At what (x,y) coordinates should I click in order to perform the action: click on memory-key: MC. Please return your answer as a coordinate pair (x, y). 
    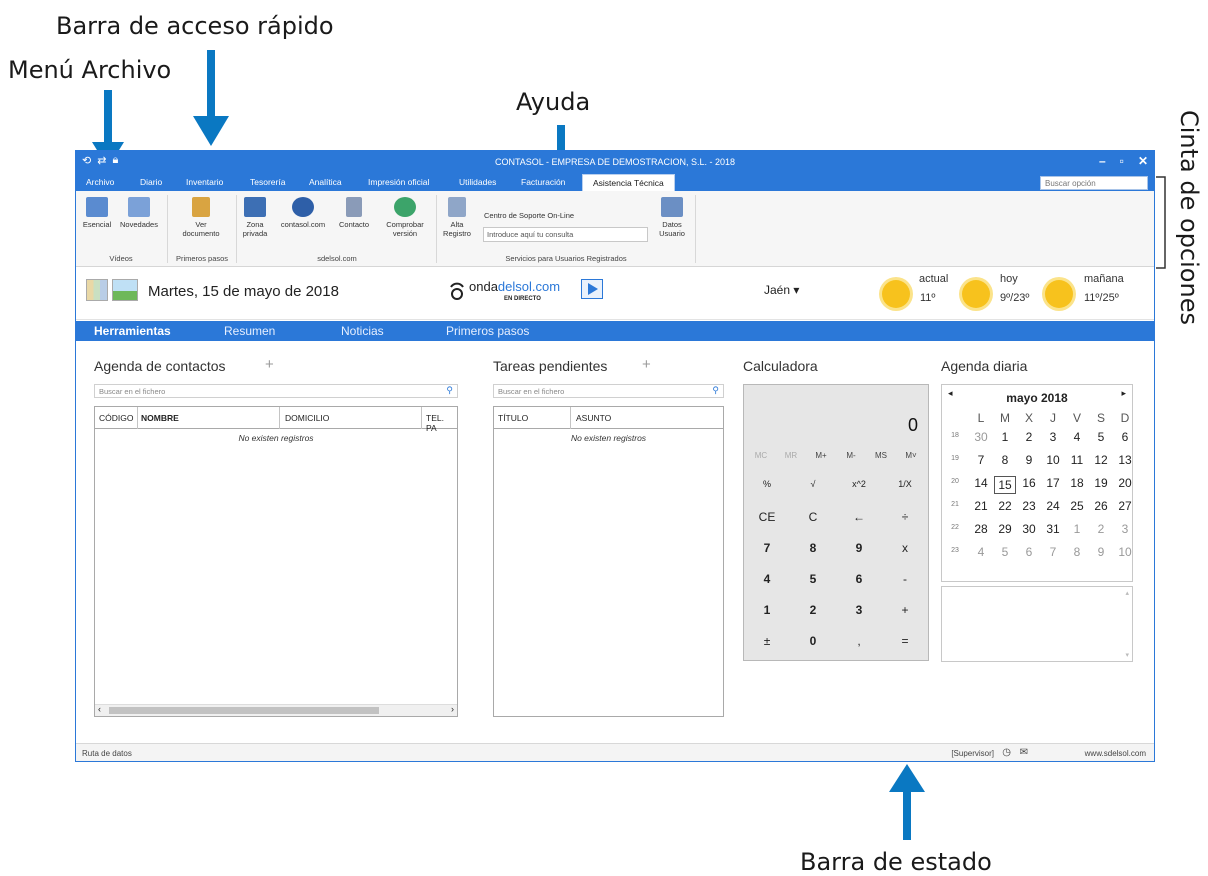
    Looking at the image, I should click on (761, 455).